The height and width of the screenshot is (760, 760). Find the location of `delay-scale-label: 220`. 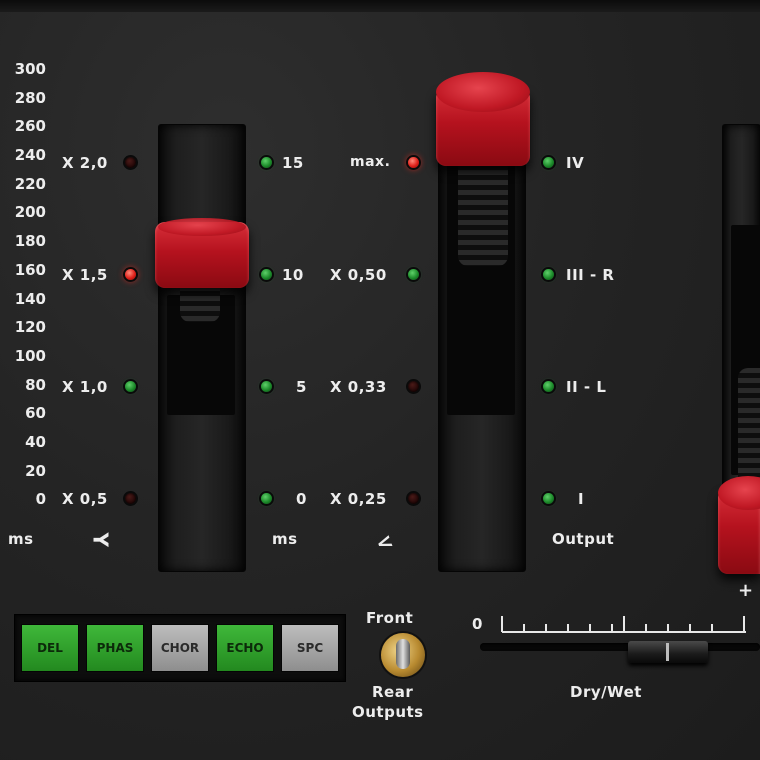

delay-scale-label: 220 is located at coordinates (30, 184).